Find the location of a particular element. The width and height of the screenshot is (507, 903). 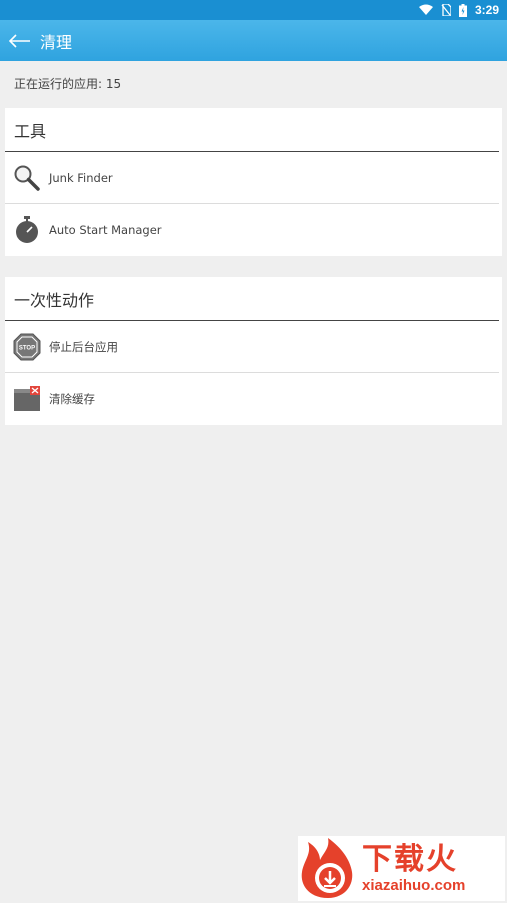

stop-sign-text: STOP is located at coordinates (27, 348).